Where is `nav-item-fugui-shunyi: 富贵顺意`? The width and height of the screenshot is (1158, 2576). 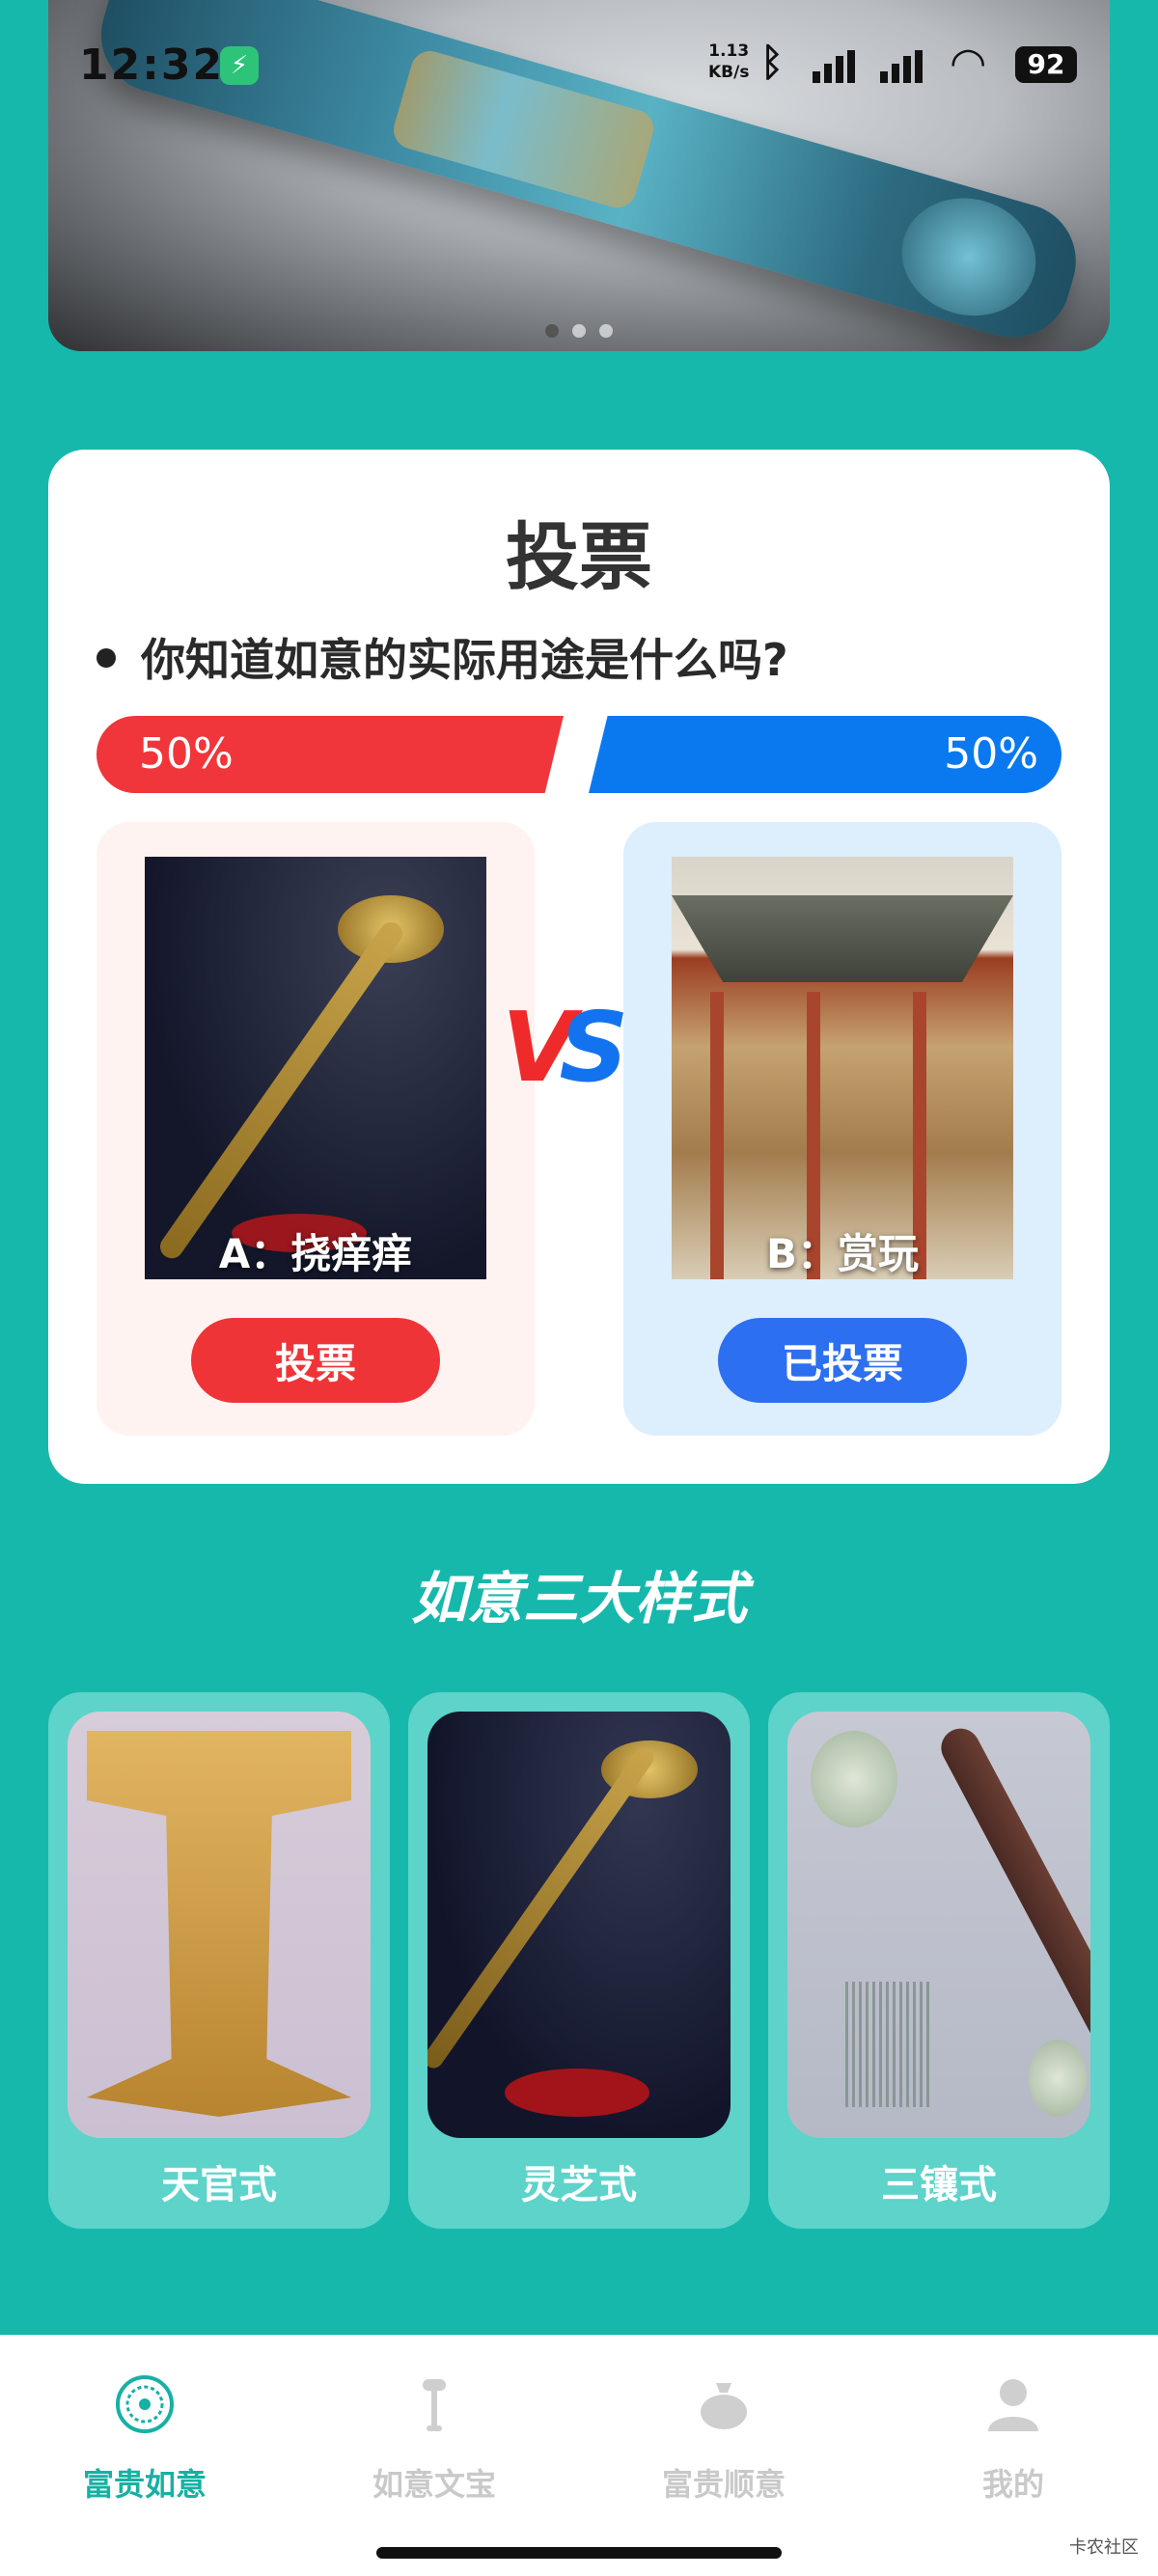
nav-item-fugui-shunyi: 富贵顺意 is located at coordinates (723, 2445).